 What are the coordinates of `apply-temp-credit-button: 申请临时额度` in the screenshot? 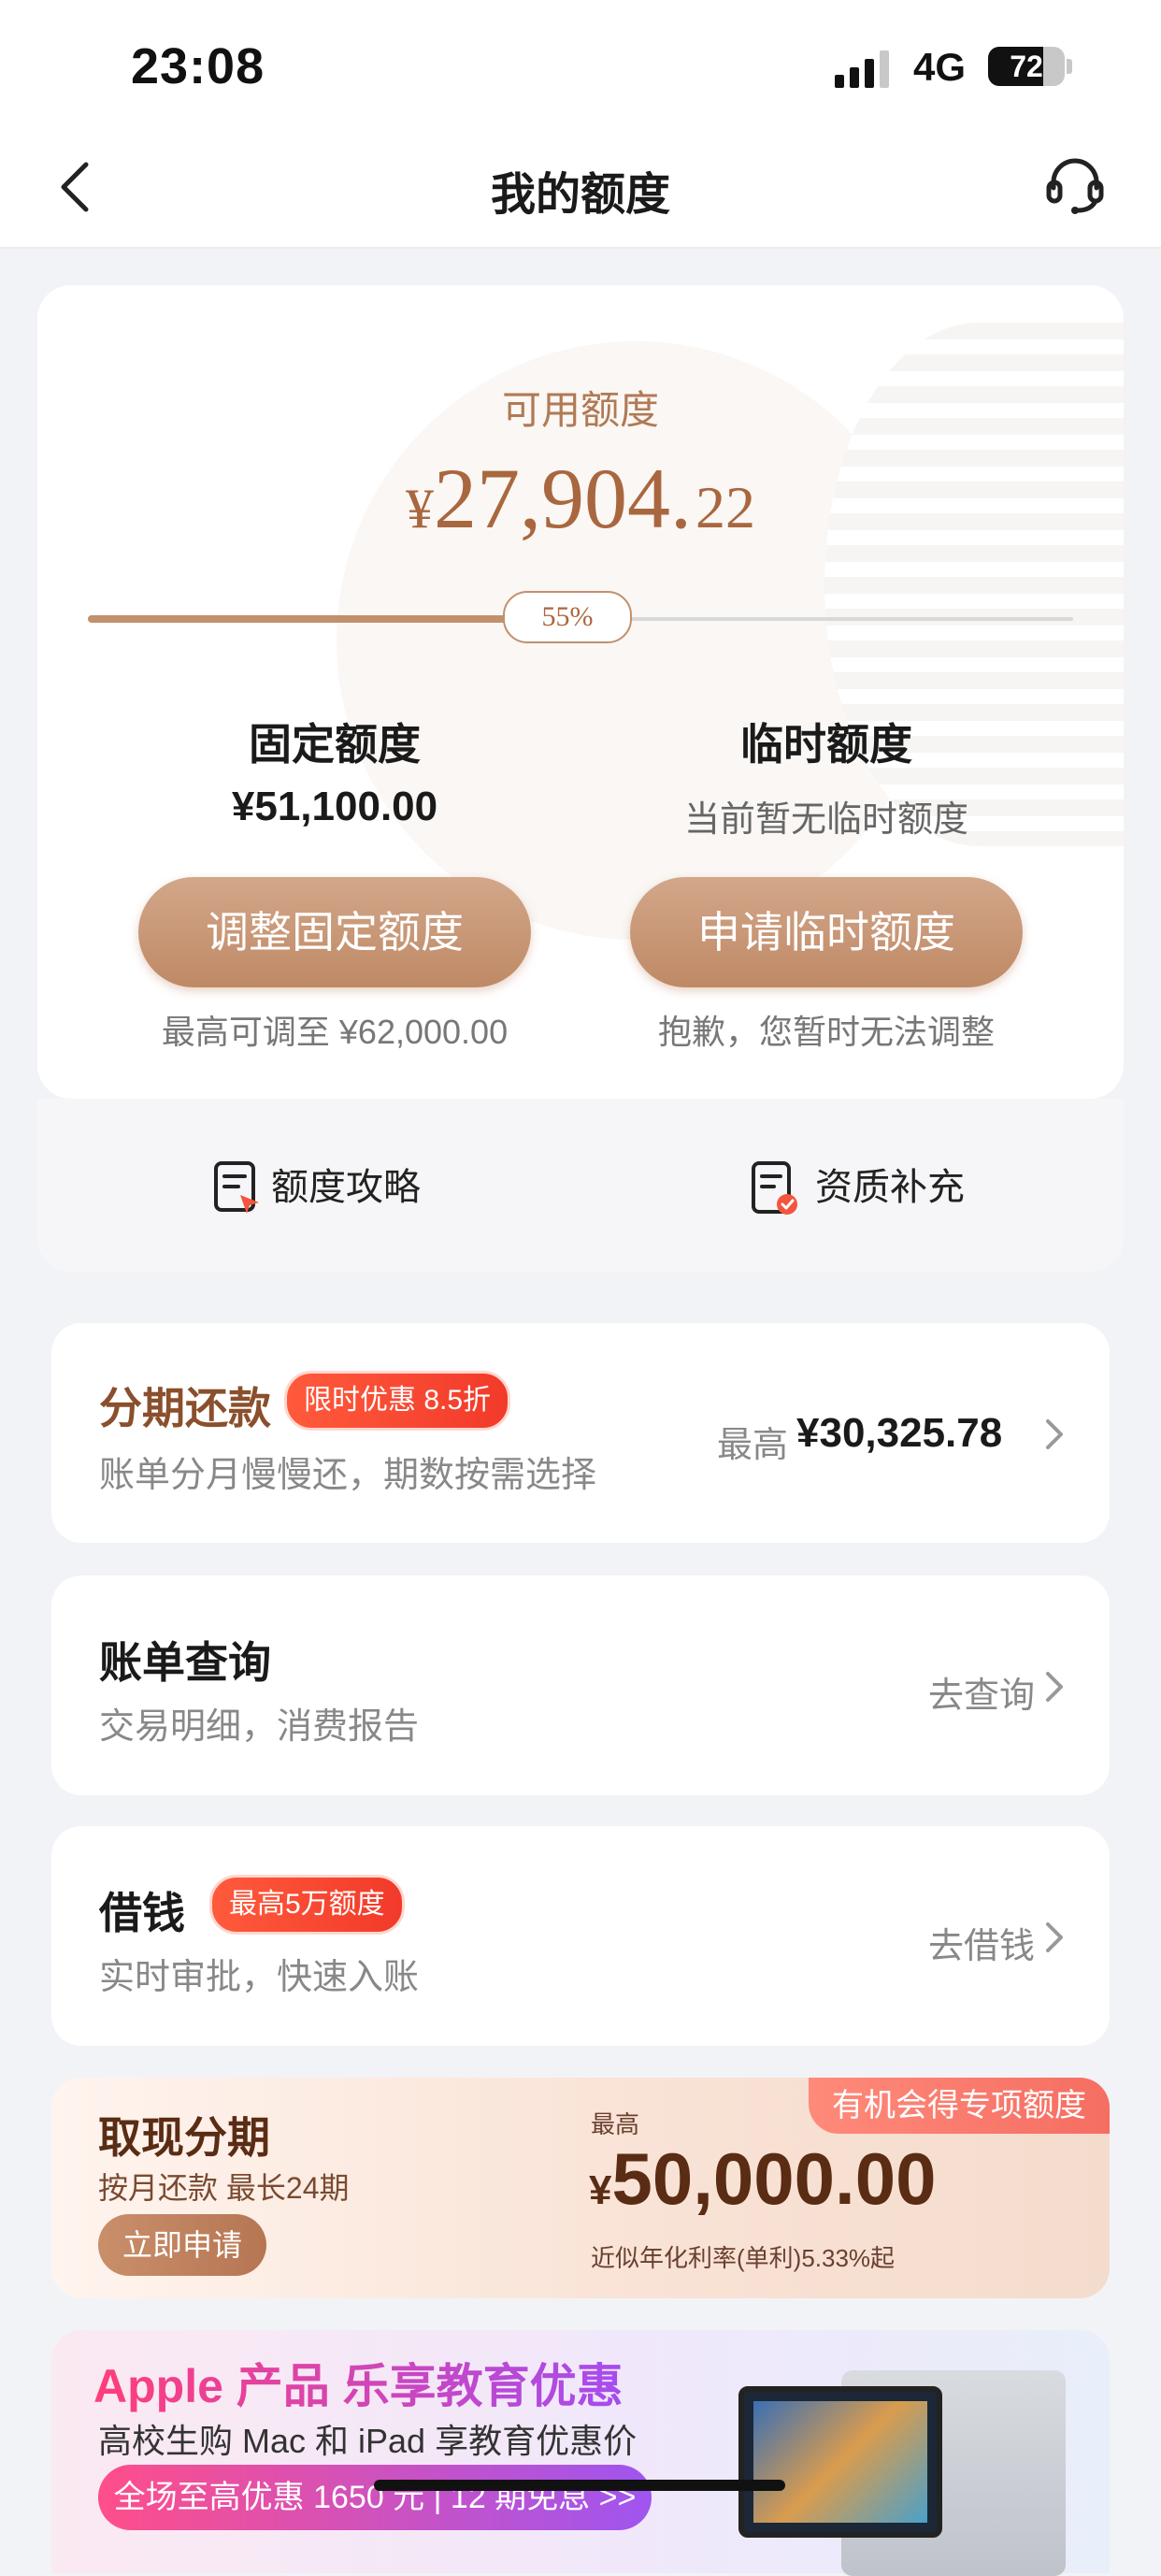 It's located at (826, 932).